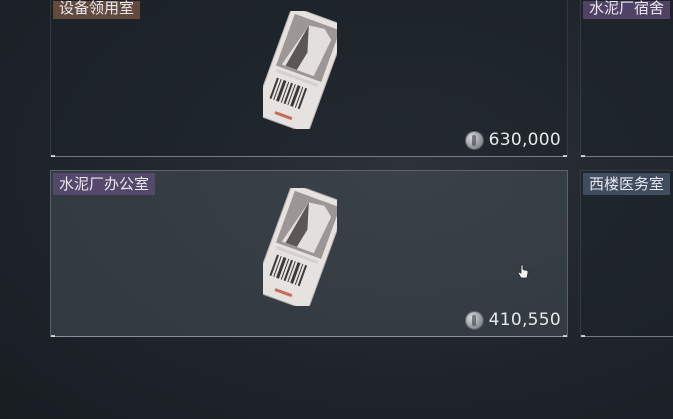 This screenshot has height=419, width=673. Describe the element at coordinates (626, 253) in the screenshot. I see `item-card-west-clinic: 西楼医务室` at that location.